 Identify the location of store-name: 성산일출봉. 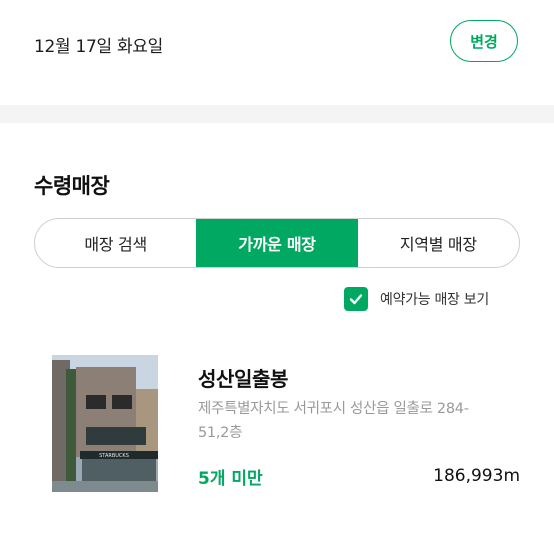
(243, 377).